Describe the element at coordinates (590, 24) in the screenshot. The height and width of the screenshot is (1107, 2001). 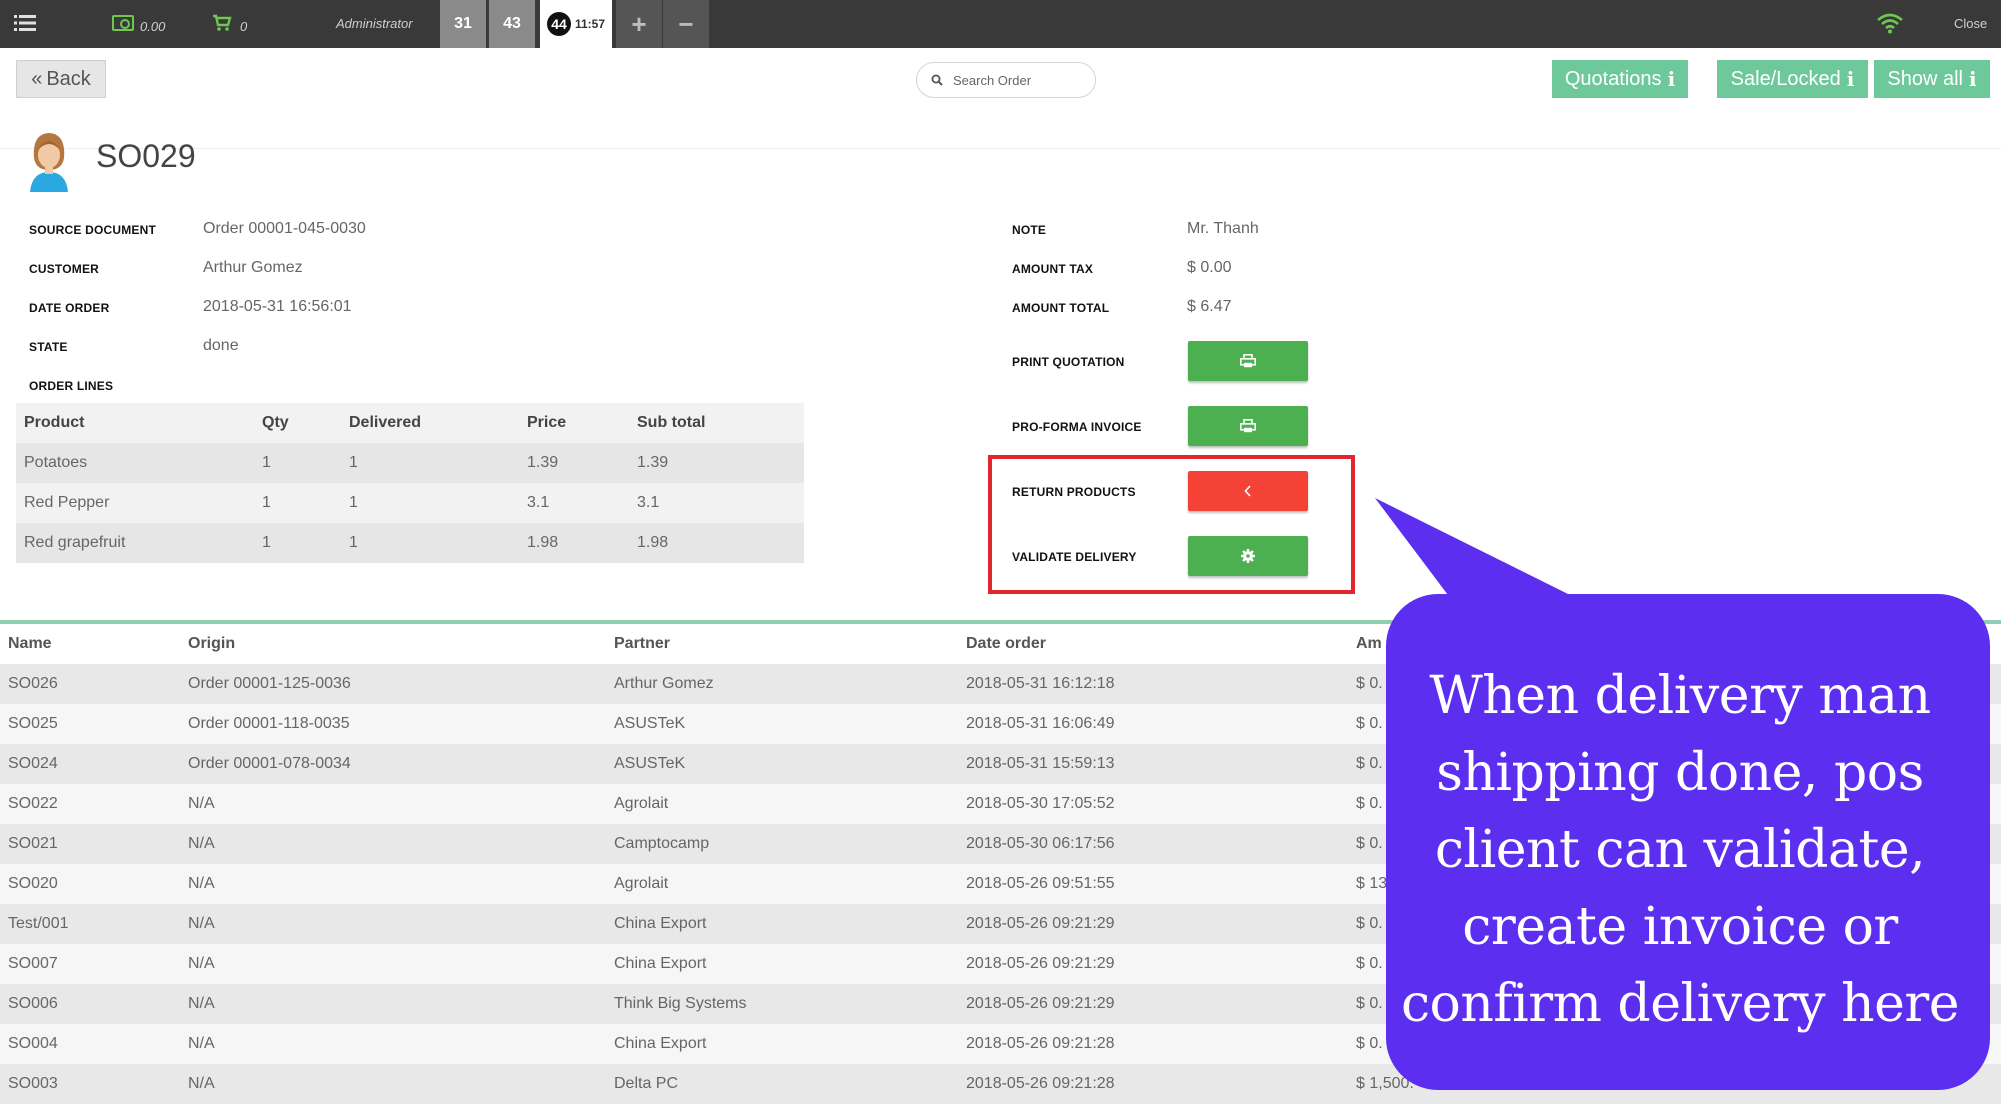
I see `order-tab-time: 11:57` at that location.